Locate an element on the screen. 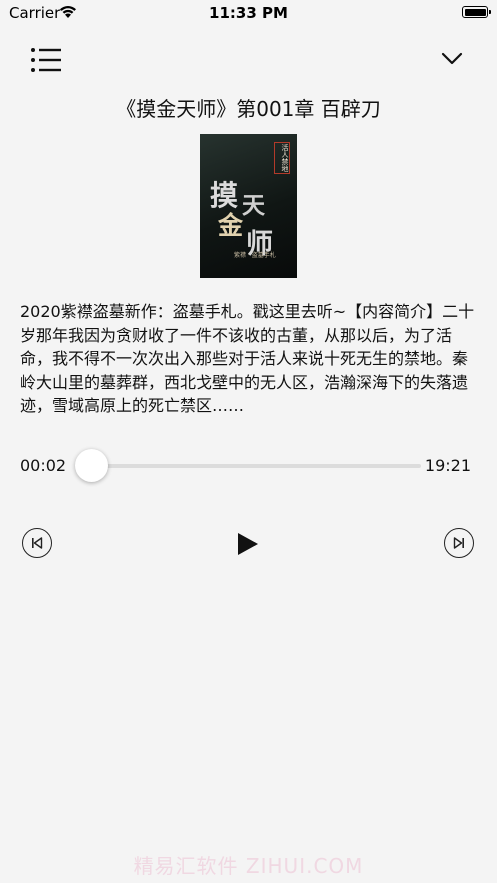 This screenshot has height=883, width=497. cover-subtitle: 紫襟 · 盗墓手札 is located at coordinates (255, 255).